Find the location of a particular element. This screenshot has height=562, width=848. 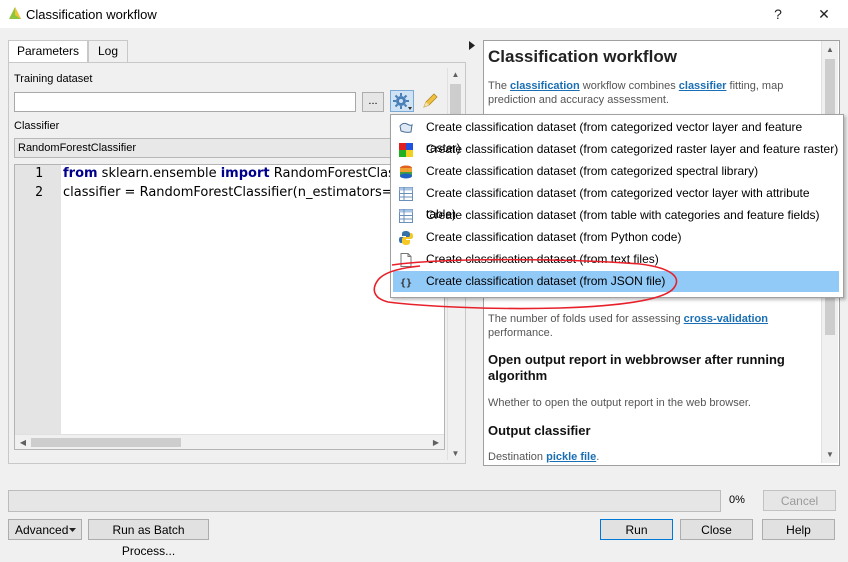

collapse-arrow-icon is located at coordinates (472, 45).